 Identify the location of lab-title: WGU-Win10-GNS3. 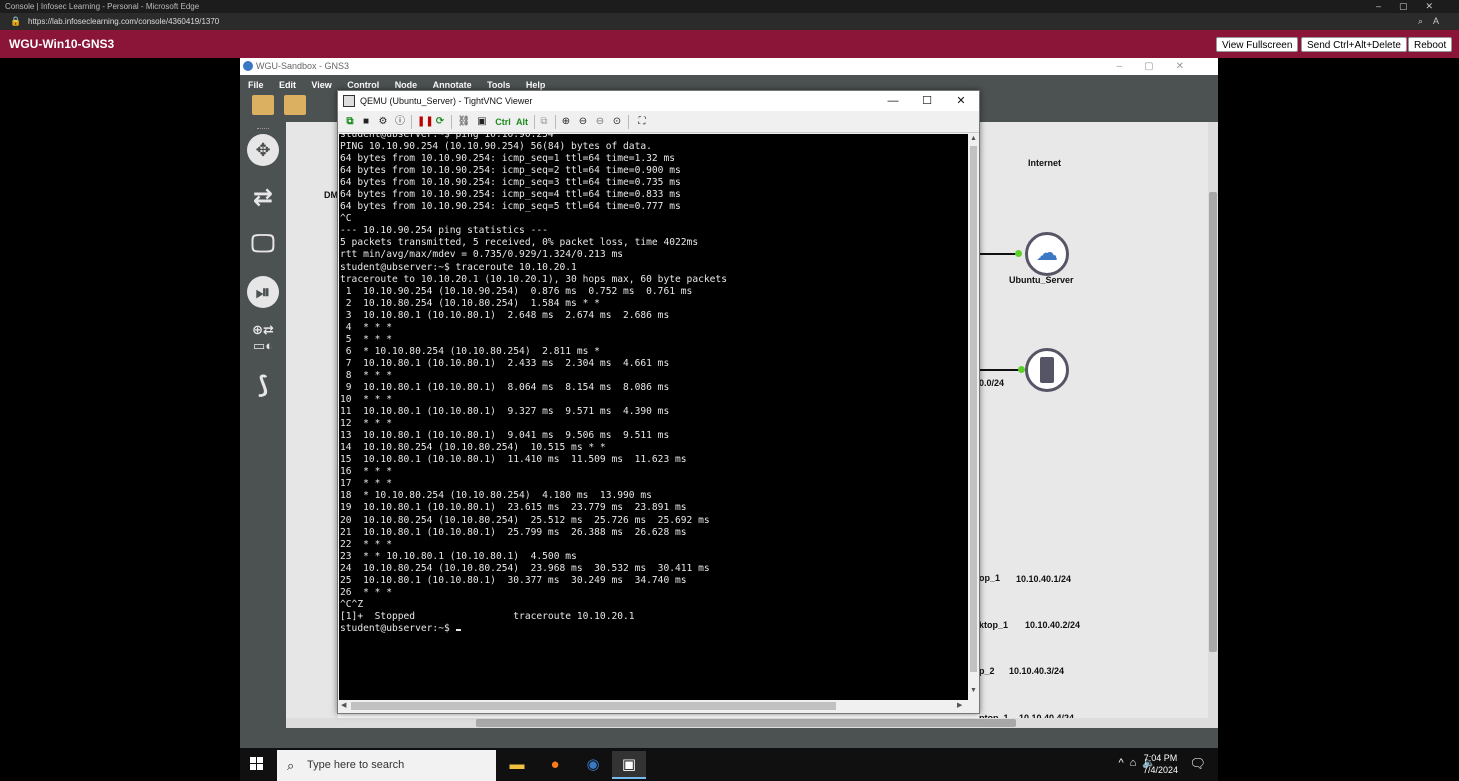
(62, 44).